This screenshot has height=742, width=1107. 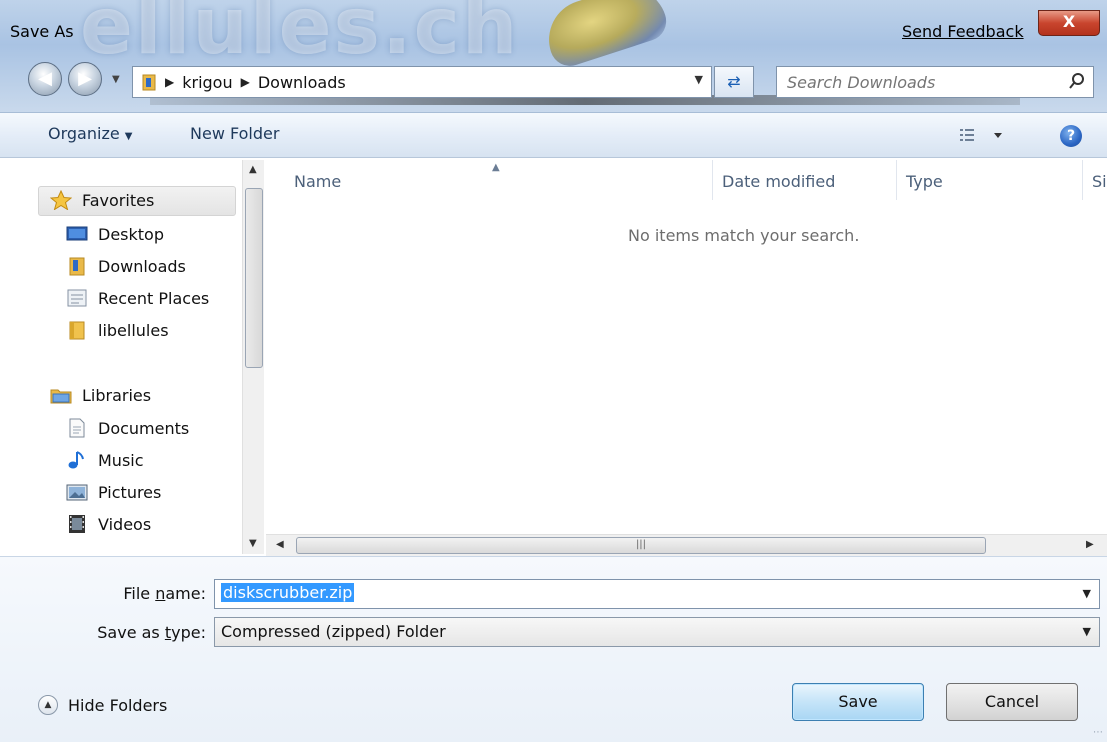 I want to click on column-header-size: Si, so click(x=1099, y=181).